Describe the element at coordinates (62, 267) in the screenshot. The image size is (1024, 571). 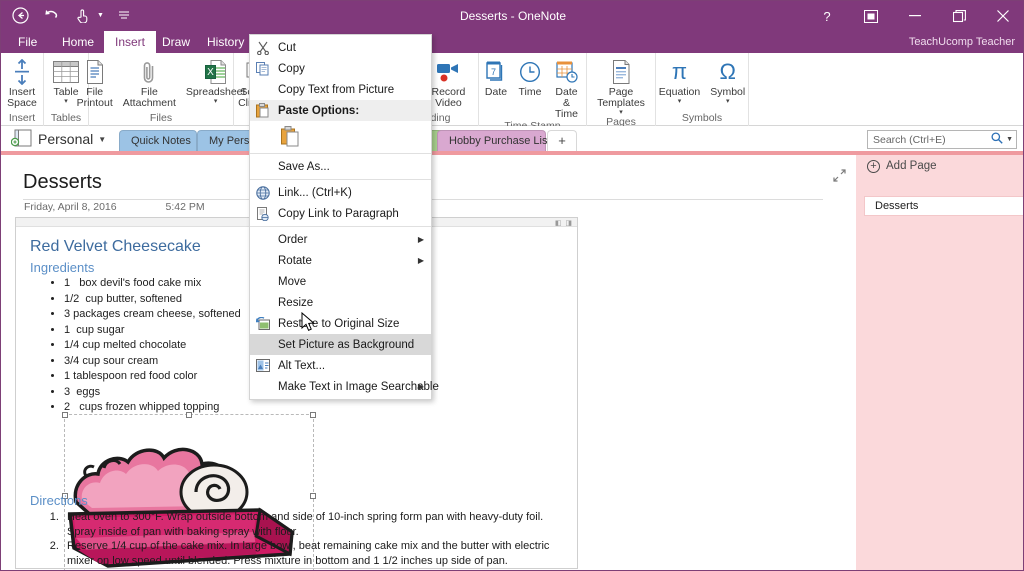
I see `ingredients-heading: Ingredients` at that location.